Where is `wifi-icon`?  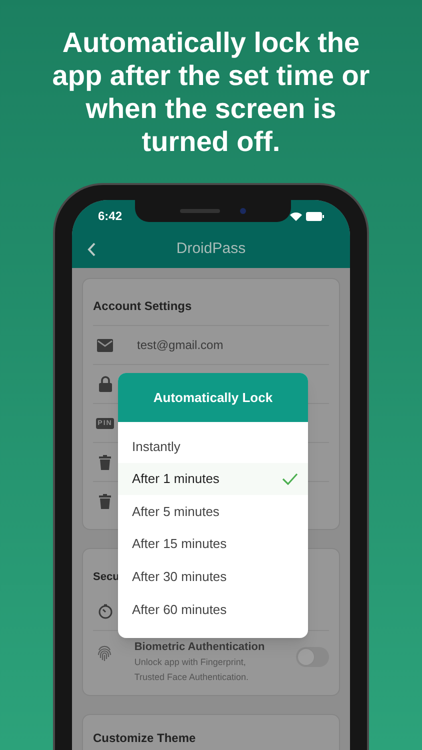
wifi-icon is located at coordinates (296, 216).